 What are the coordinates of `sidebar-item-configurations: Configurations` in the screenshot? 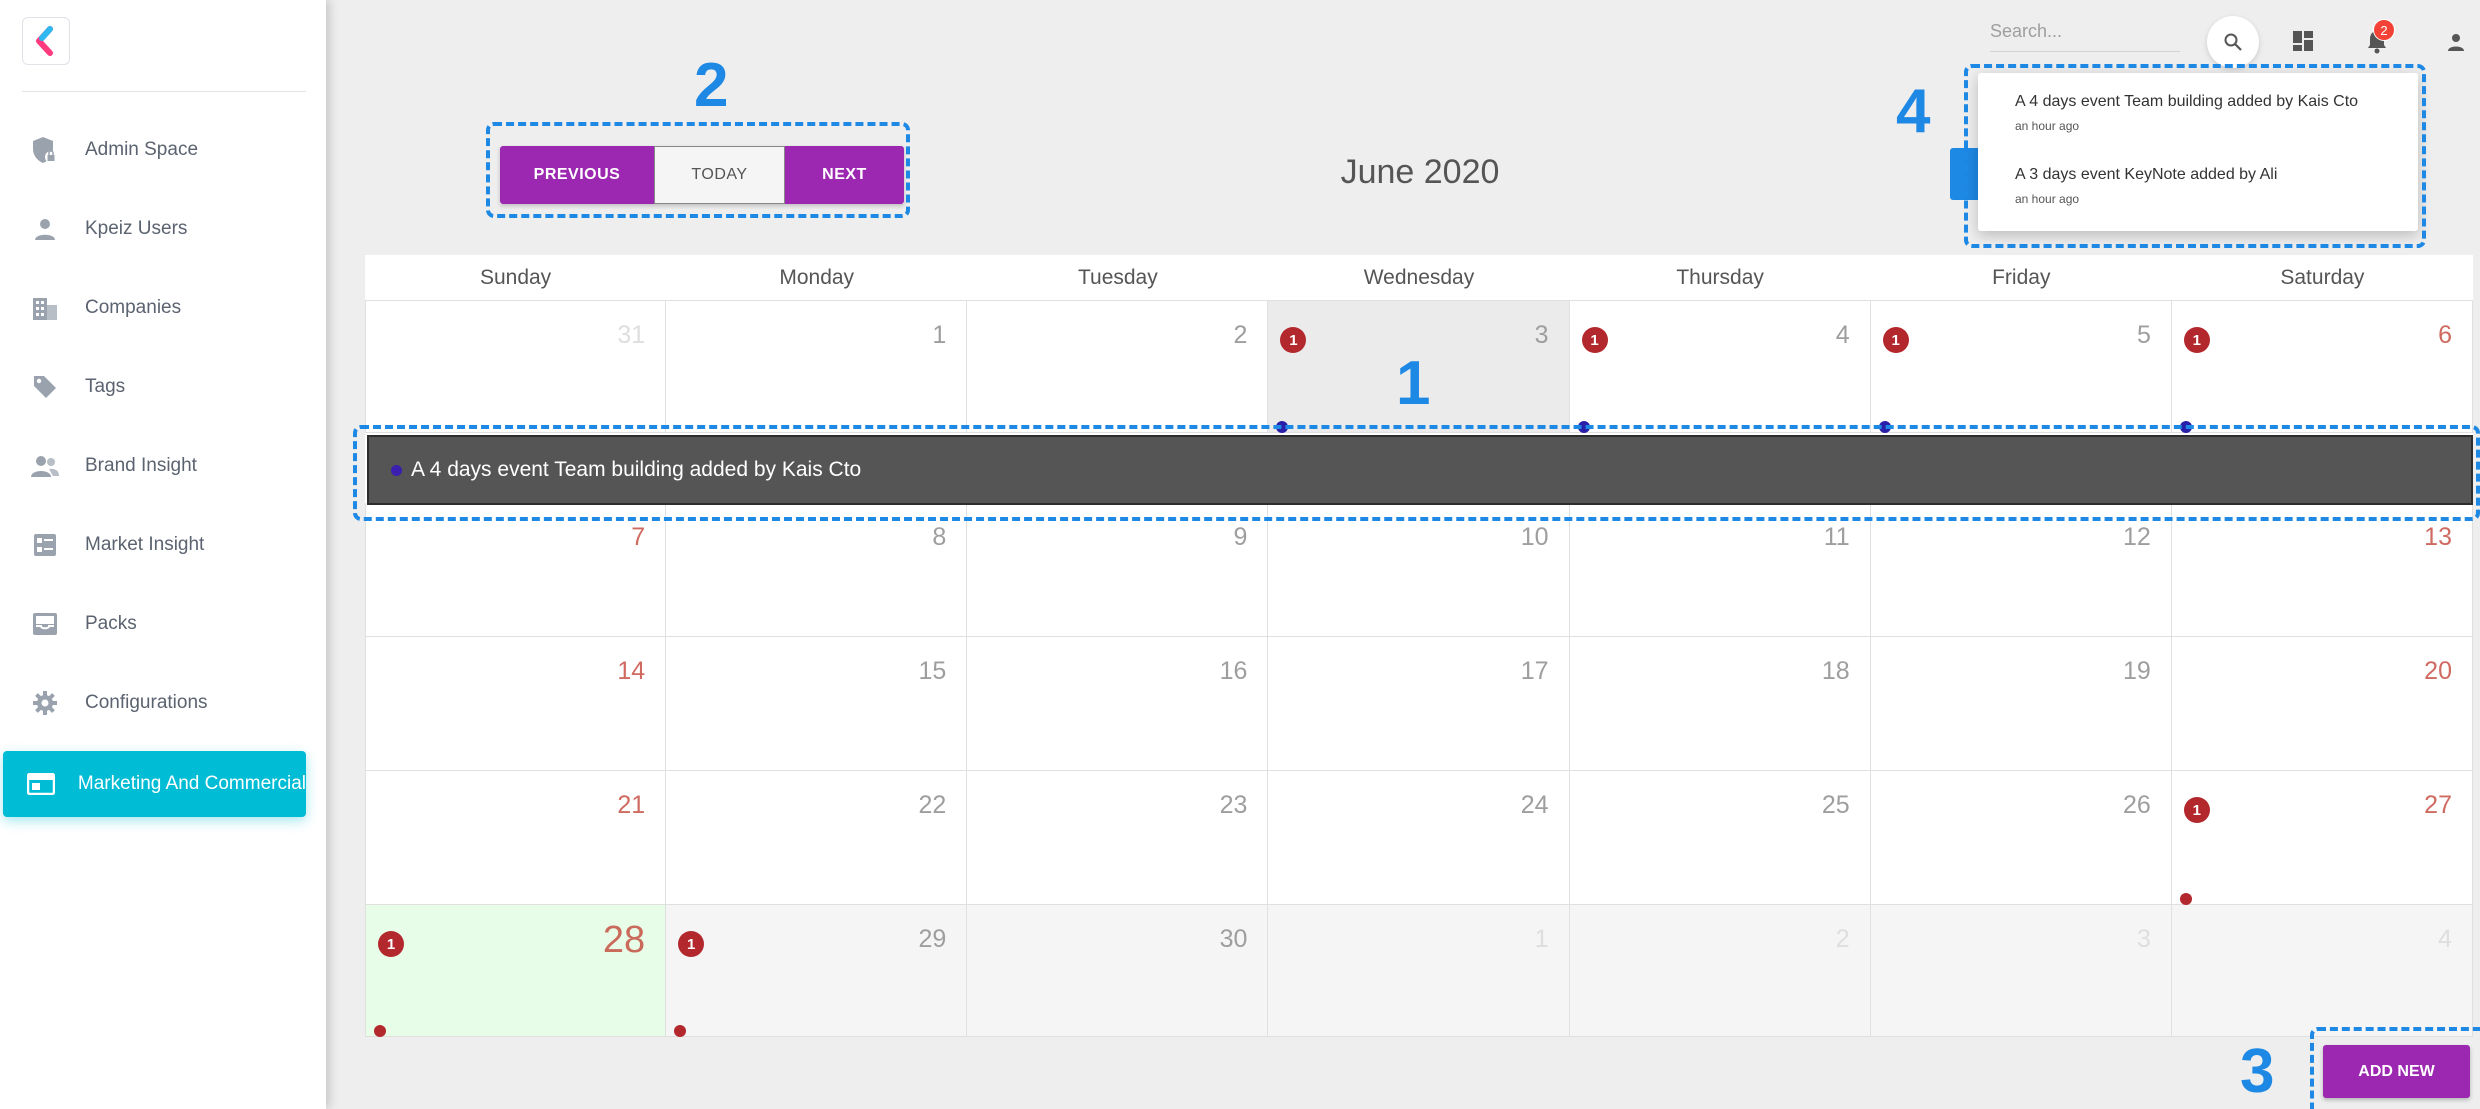 It's located at (154, 703).